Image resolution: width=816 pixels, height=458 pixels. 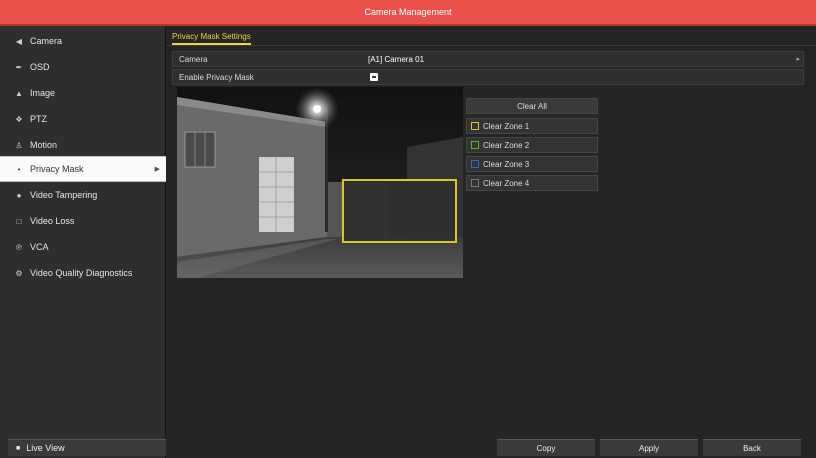 I want to click on title-bar: Camera Management, so click(x=408, y=13).